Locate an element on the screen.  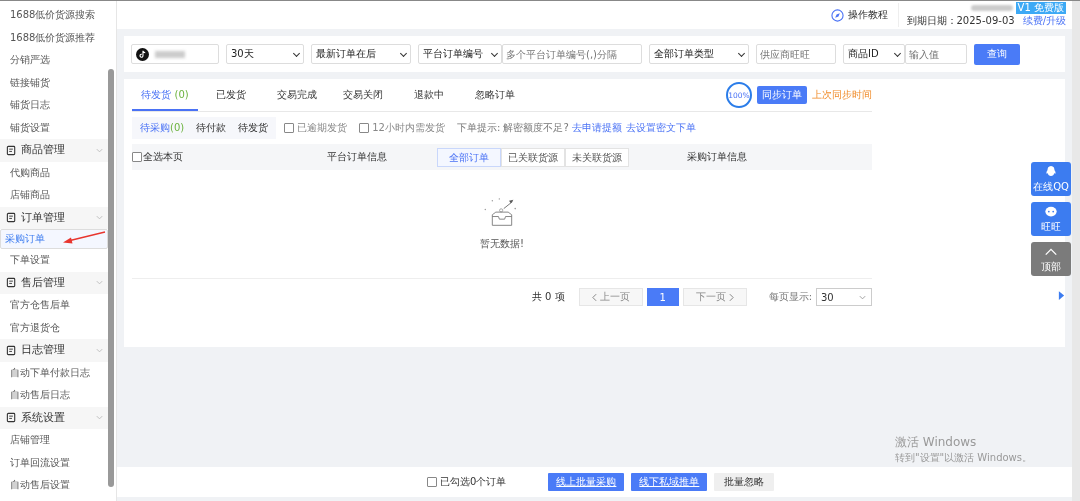
floating-button: 在线QQ is located at coordinates (1051, 179).